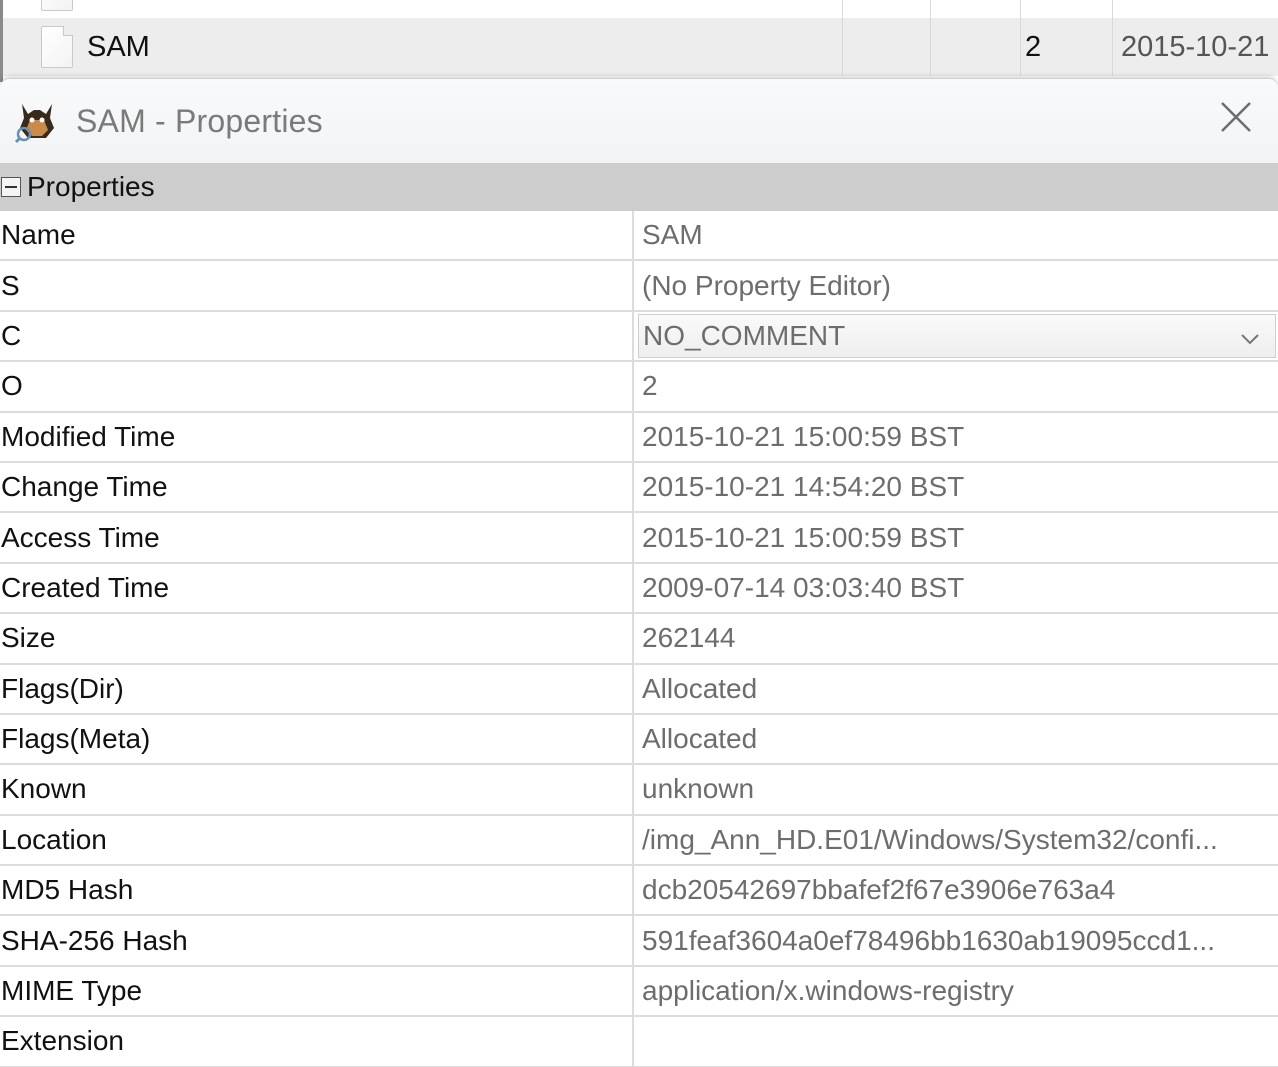  What do you see at coordinates (698, 789) in the screenshot?
I see `property-value: unknown` at bounding box center [698, 789].